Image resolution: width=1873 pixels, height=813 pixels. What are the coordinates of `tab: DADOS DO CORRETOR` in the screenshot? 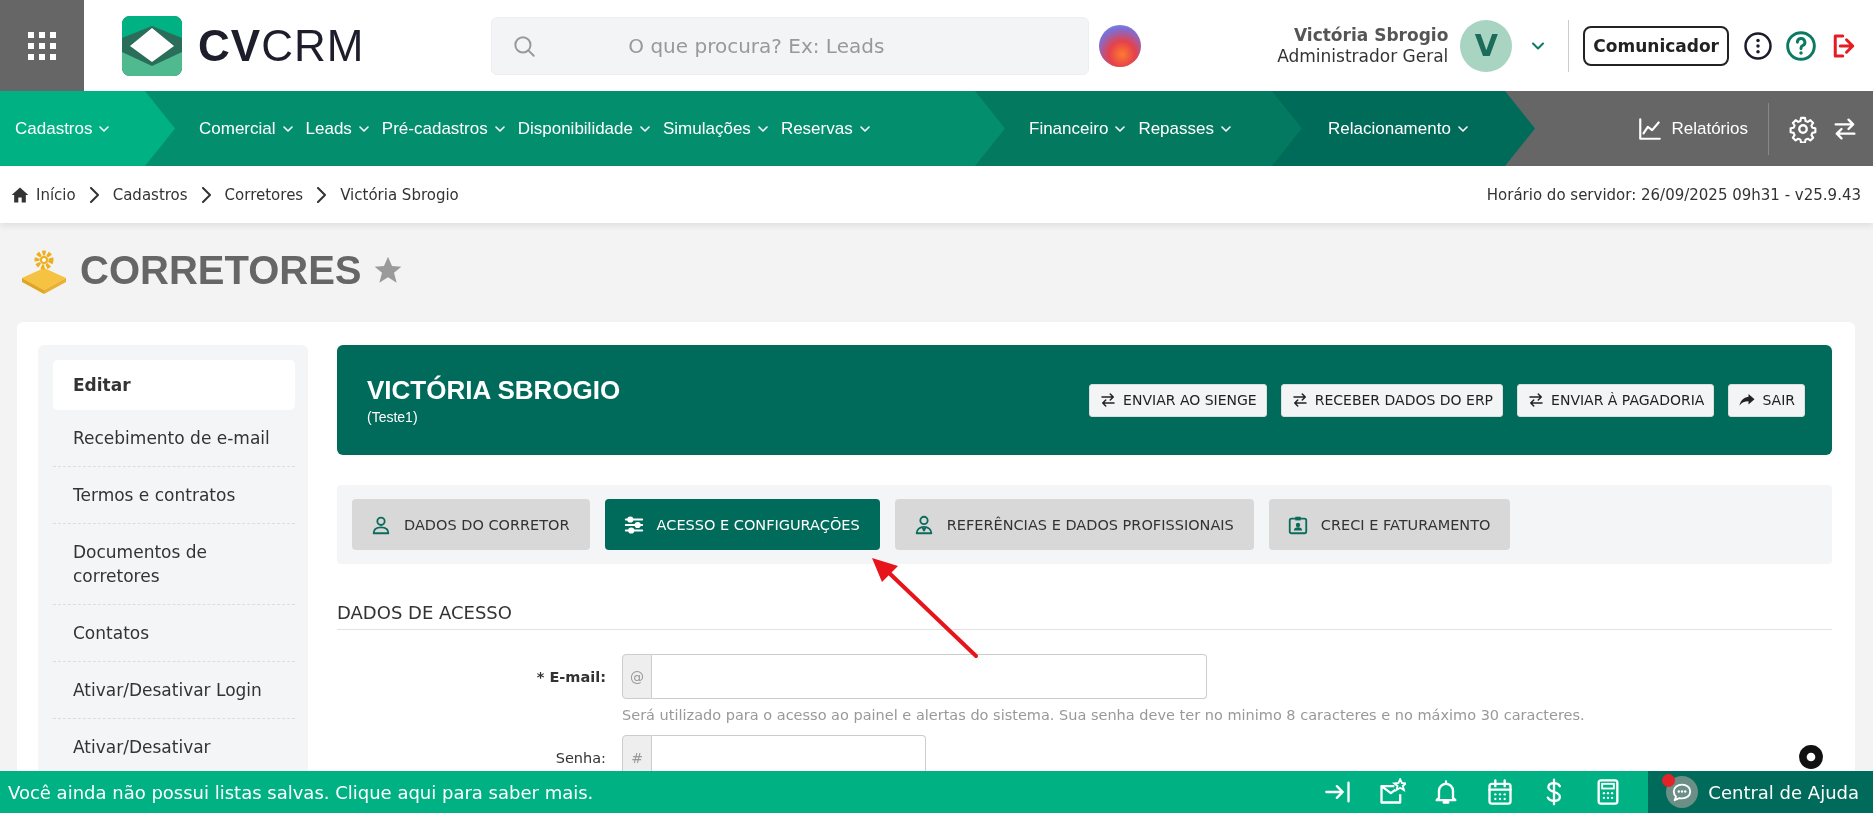 It's located at (471, 524).